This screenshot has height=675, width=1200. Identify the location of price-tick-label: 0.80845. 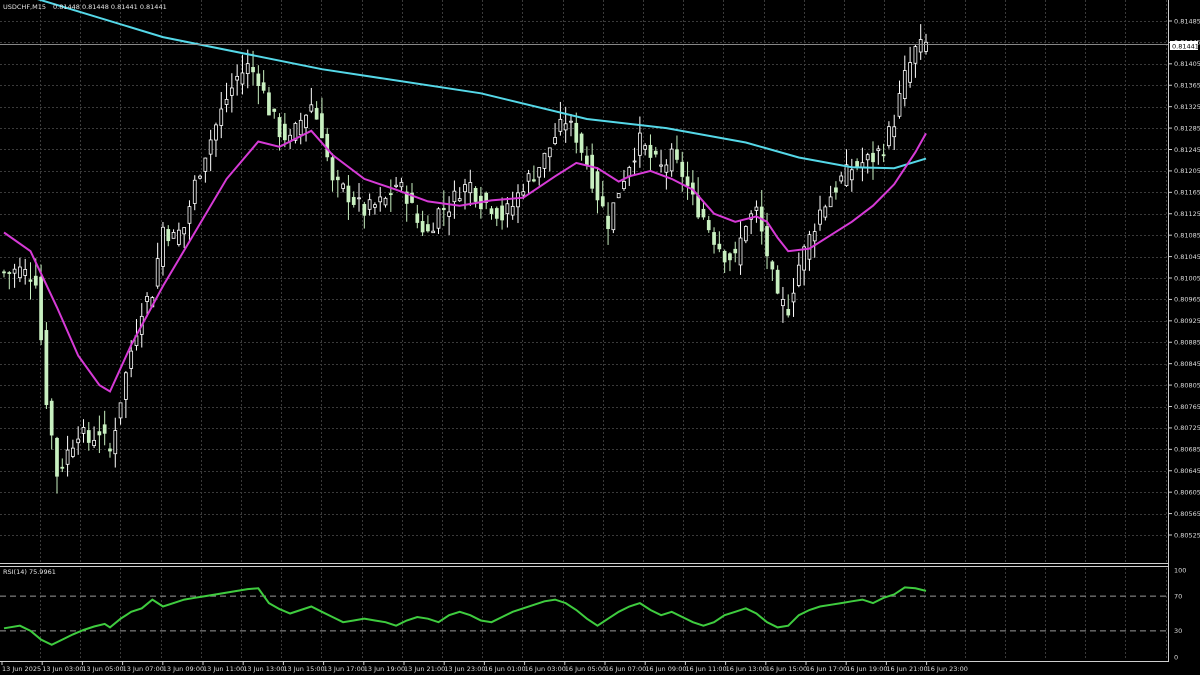
(1187, 364).